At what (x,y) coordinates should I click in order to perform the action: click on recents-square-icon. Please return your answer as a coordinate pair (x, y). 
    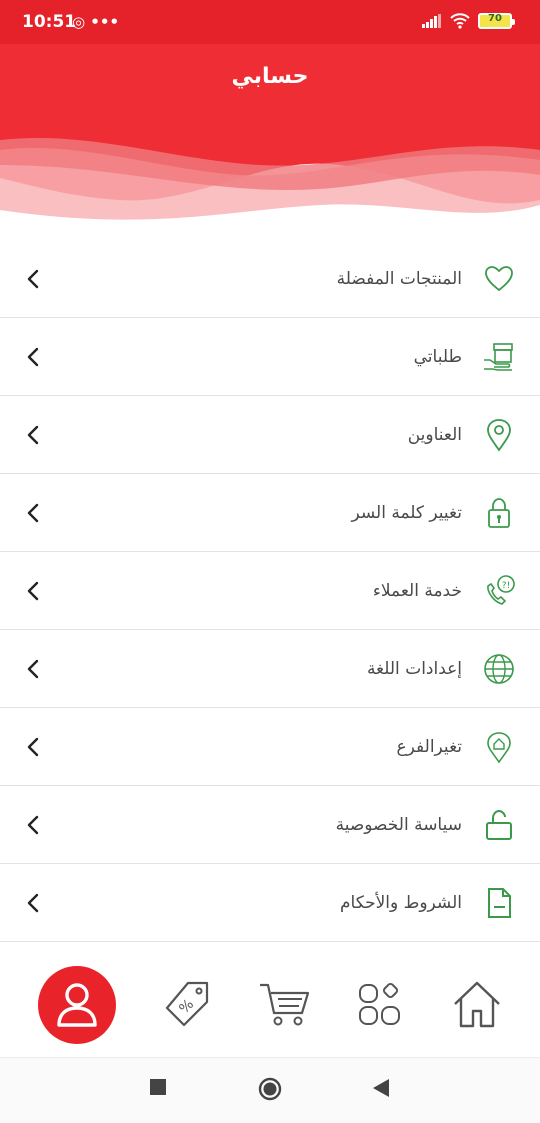
    Looking at the image, I should click on (158, 1087).